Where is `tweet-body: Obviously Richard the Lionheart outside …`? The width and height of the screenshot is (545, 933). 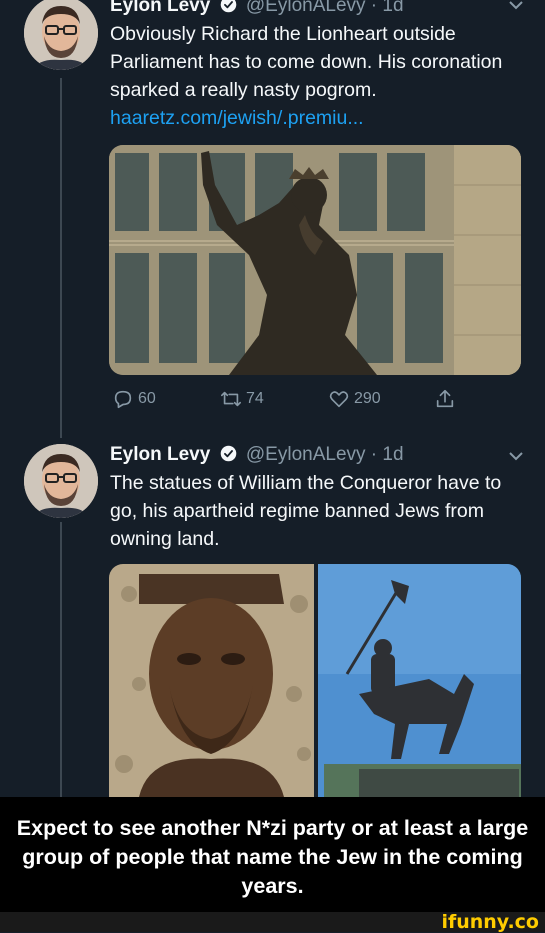 tweet-body: Obviously Richard the Lionheart outside … is located at coordinates (306, 62).